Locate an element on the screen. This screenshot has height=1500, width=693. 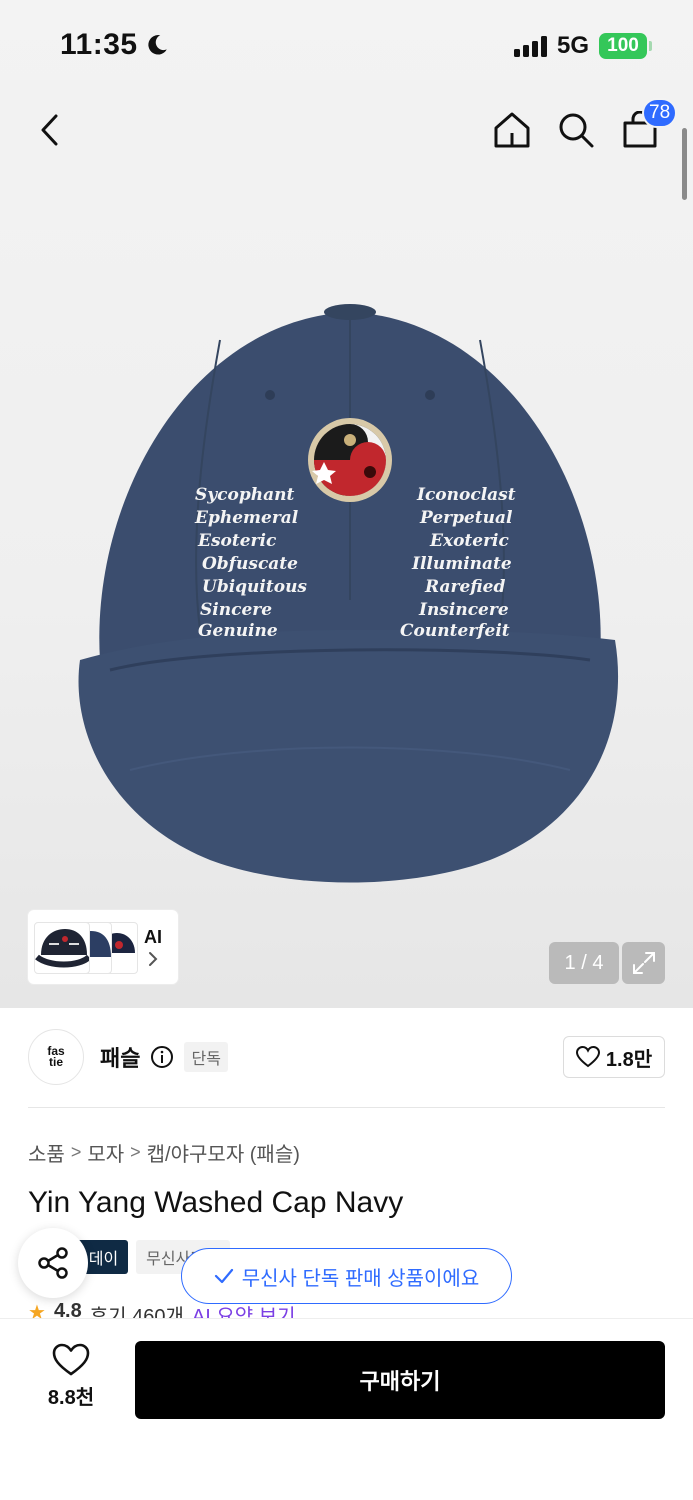
page-indicator: 1 / 4 is located at coordinates (584, 963).